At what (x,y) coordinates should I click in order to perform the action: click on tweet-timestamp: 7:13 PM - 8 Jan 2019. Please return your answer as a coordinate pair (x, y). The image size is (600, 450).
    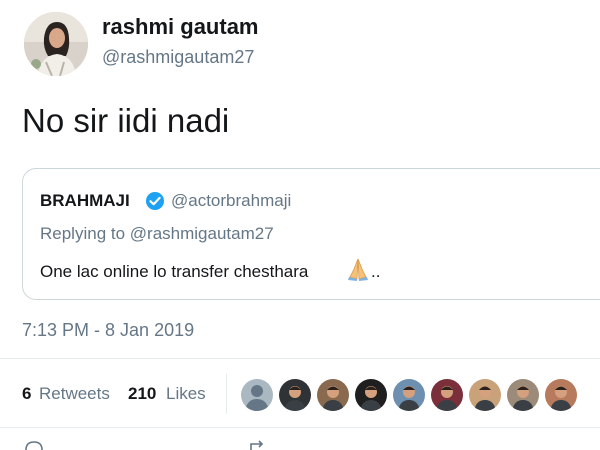
    Looking at the image, I should click on (108, 330).